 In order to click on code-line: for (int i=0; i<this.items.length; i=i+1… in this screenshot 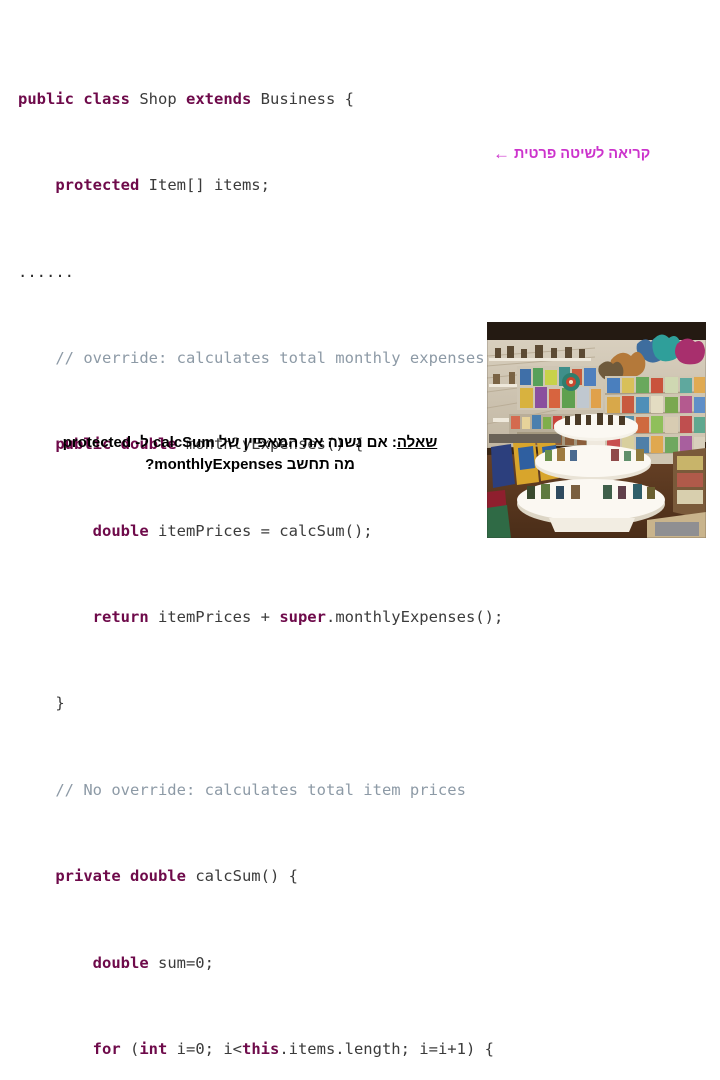, I will do `click(293, 1048)`.